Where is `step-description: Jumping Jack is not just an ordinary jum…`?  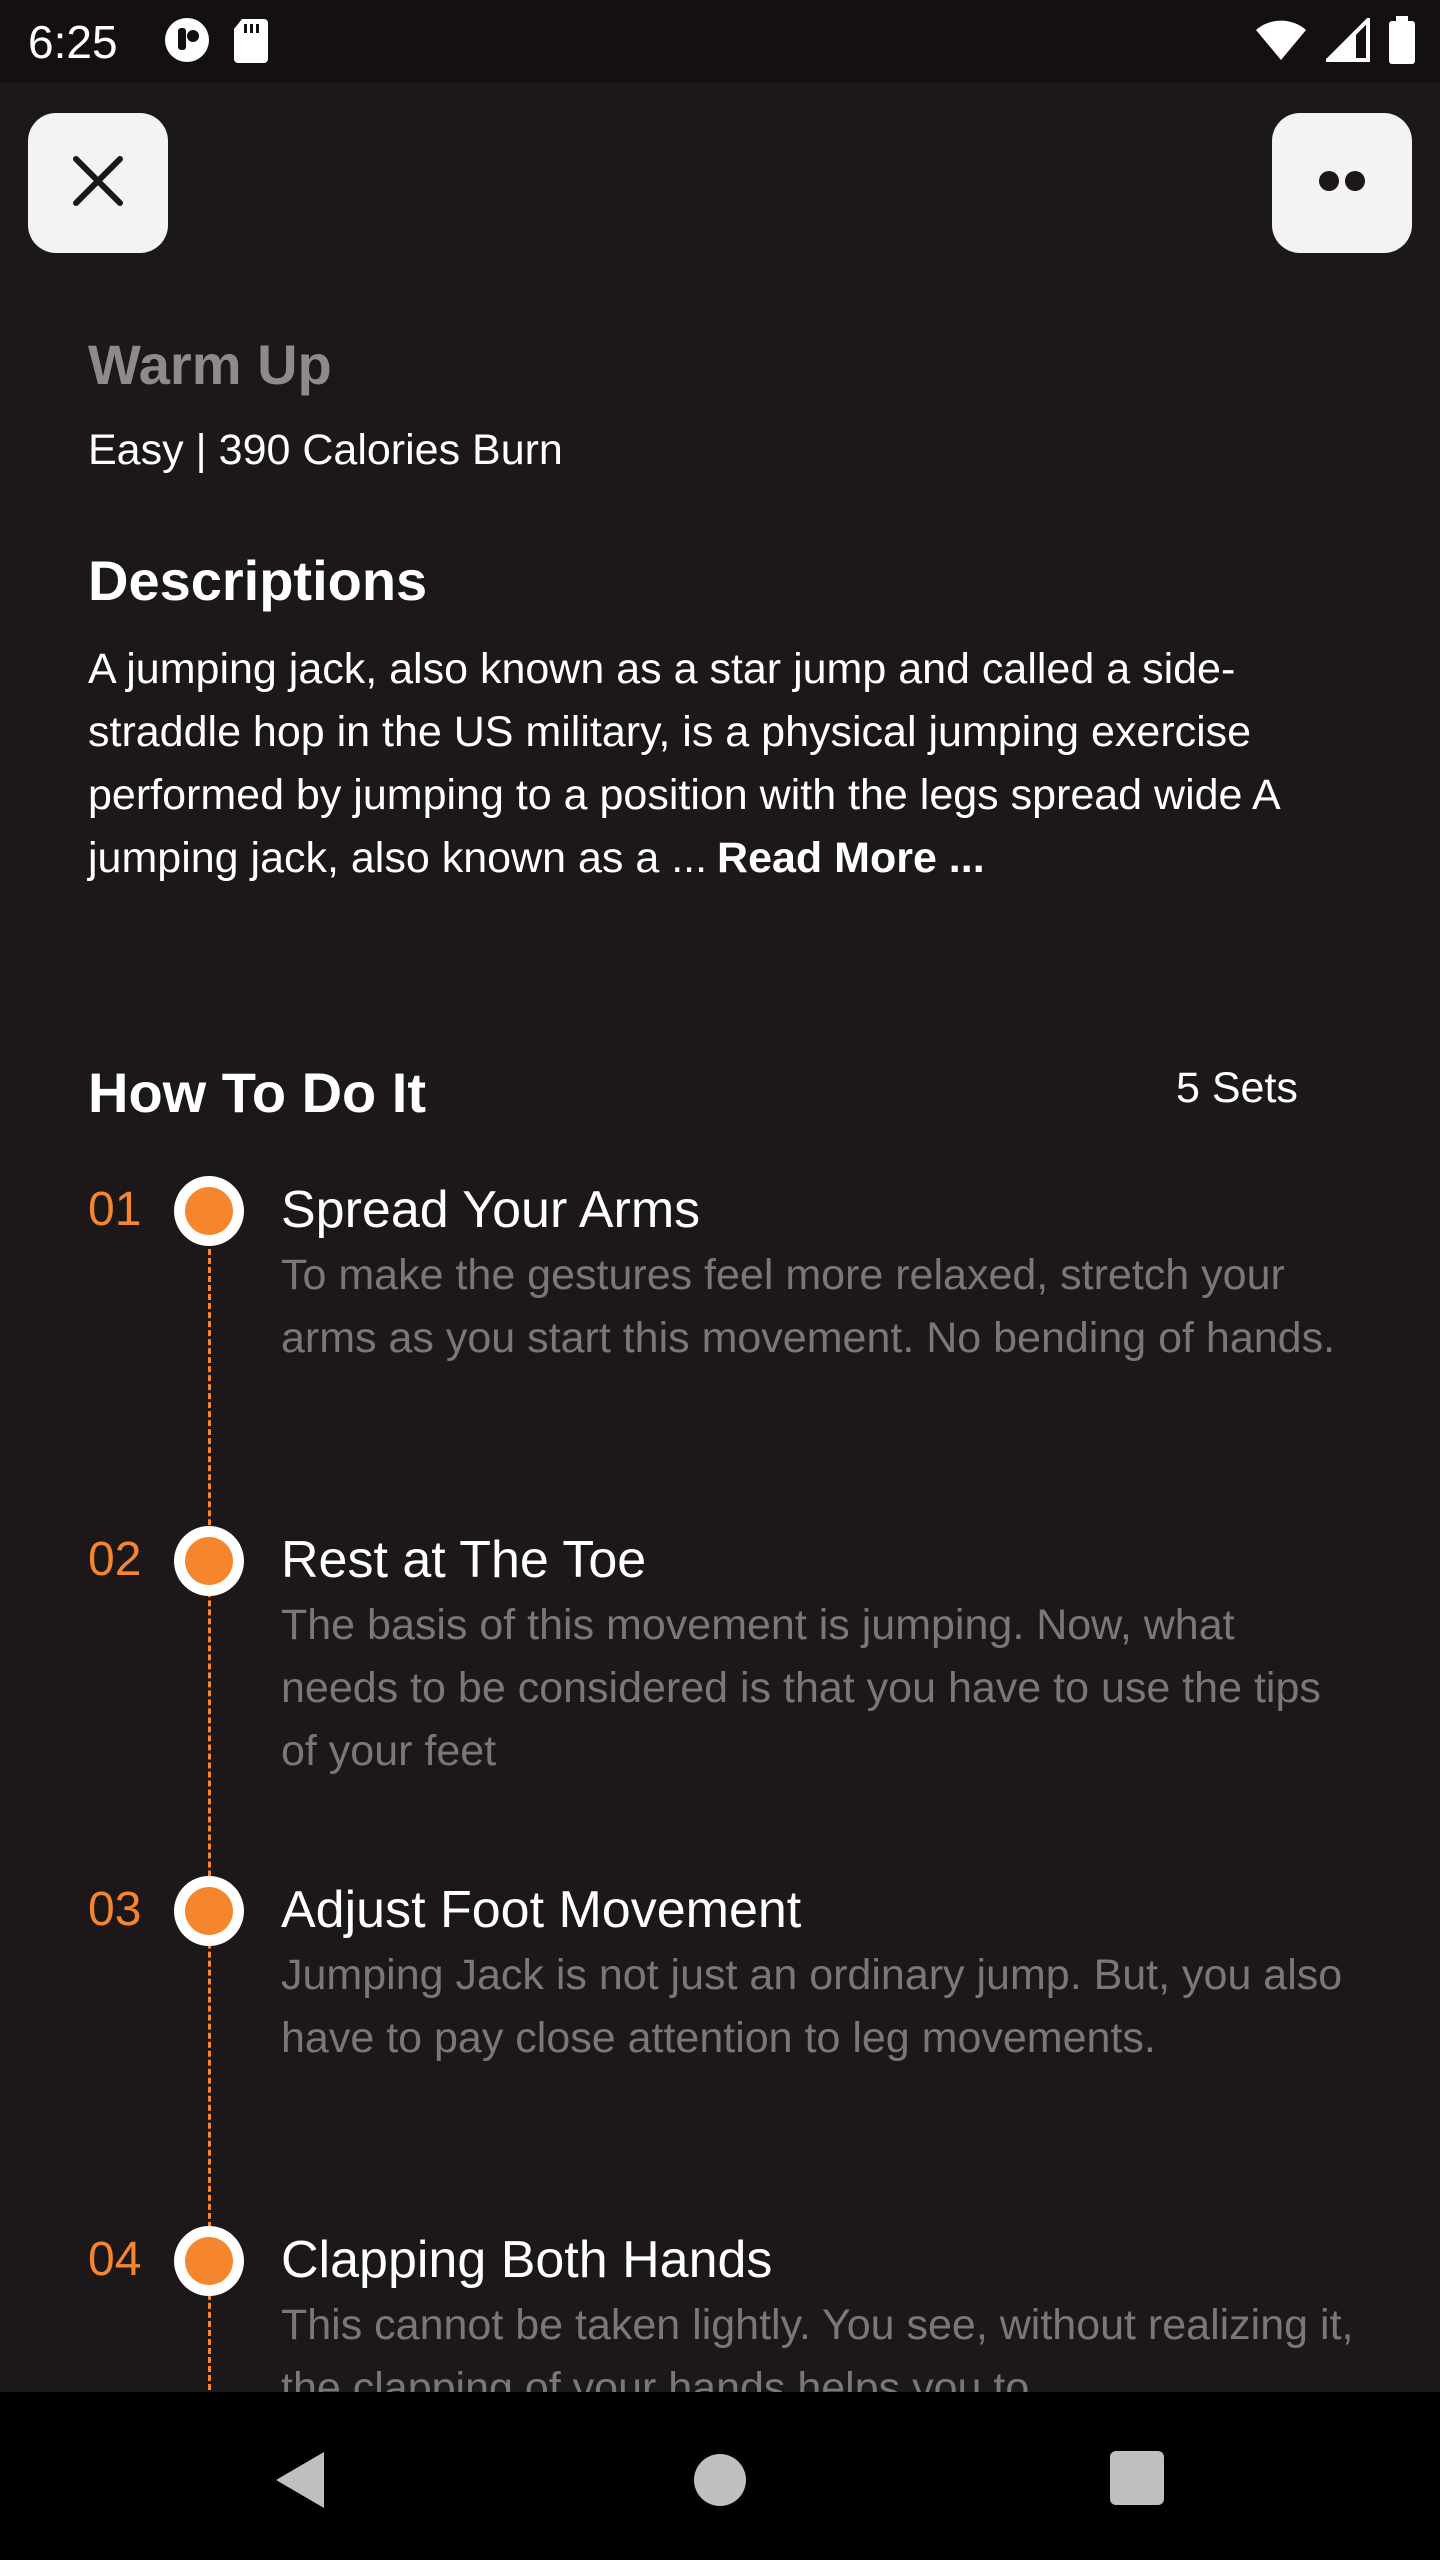
step-description: Jumping Jack is not just an ordinary jum… is located at coordinates (812, 2006).